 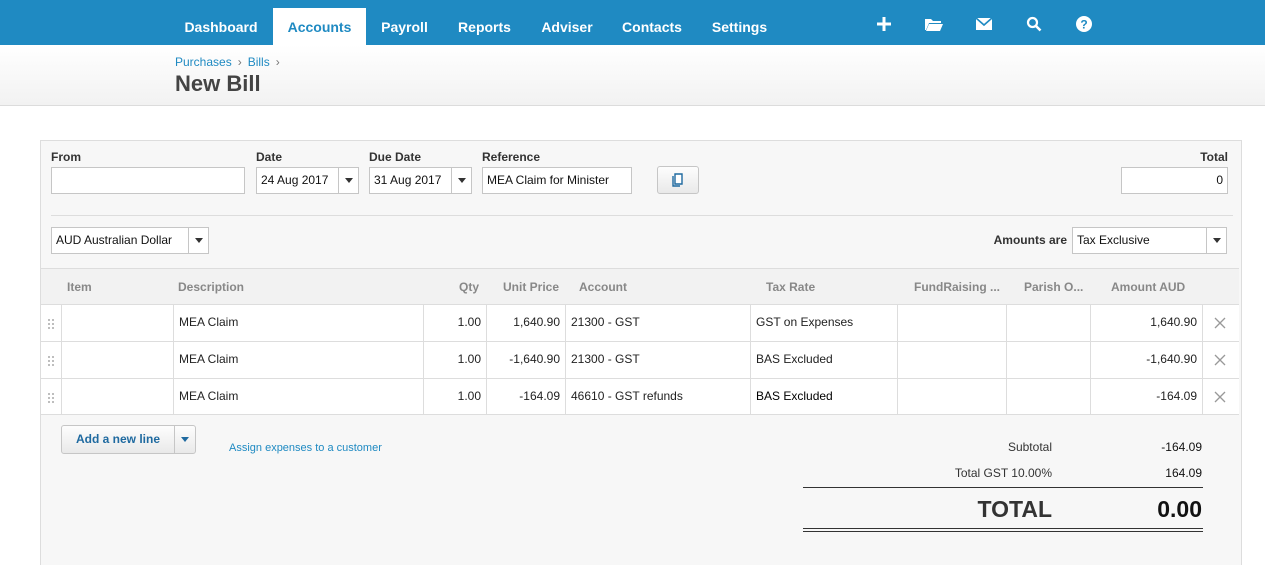 I want to click on divider, so click(x=642, y=215).